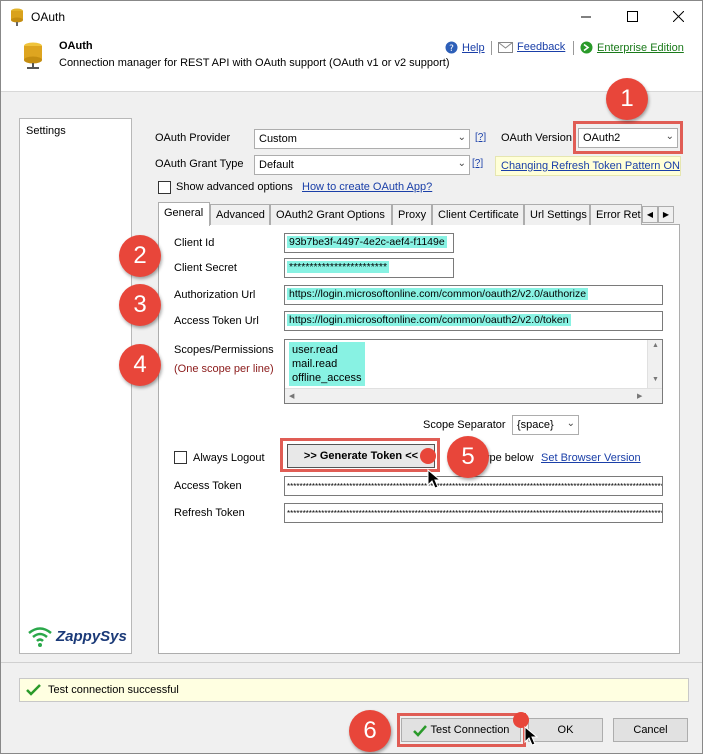 This screenshot has height=754, width=703. Describe the element at coordinates (193, 138) in the screenshot. I see `provider-label: OAuth Provider` at that location.